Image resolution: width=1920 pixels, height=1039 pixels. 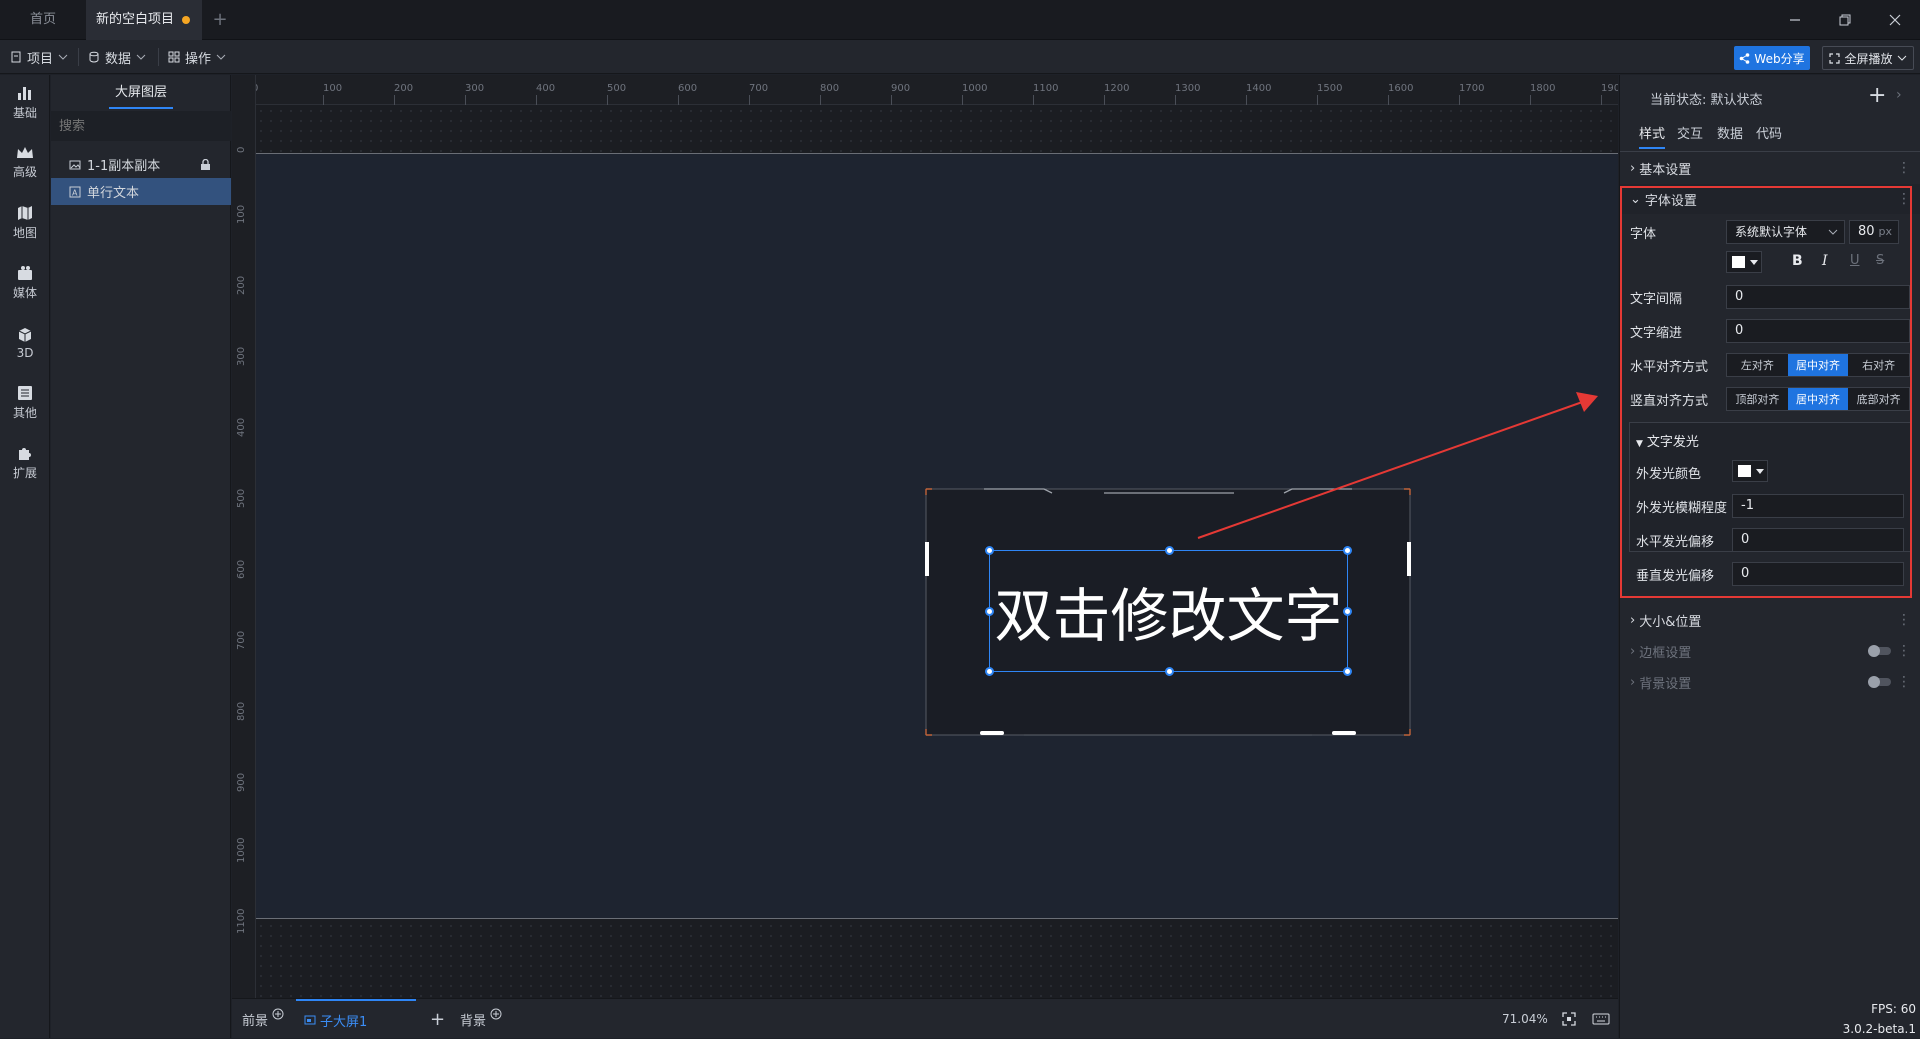 What do you see at coordinates (1868, 58) in the screenshot?
I see `fullscreen-play-button: 全屏播放` at bounding box center [1868, 58].